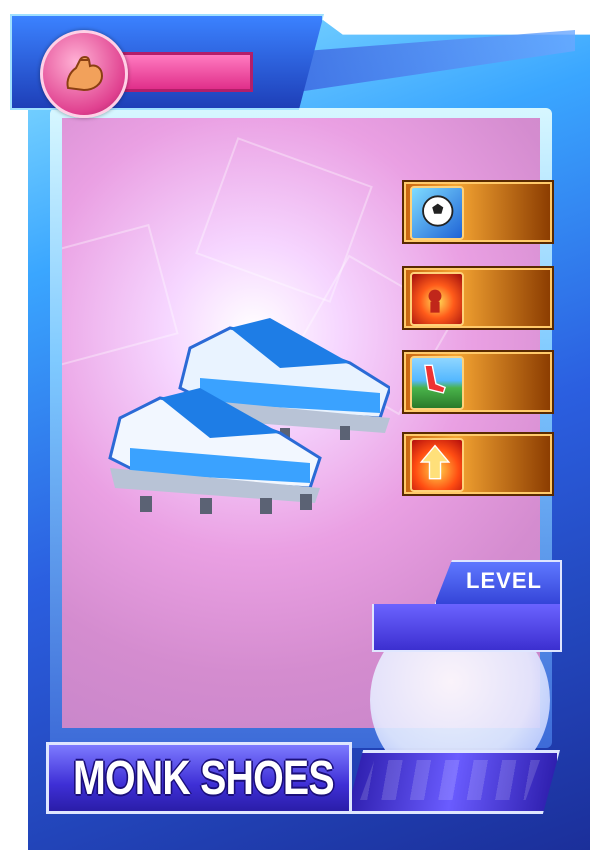  What do you see at coordinates (450, 780) in the screenshot?
I see `name-side-stripes` at bounding box center [450, 780].